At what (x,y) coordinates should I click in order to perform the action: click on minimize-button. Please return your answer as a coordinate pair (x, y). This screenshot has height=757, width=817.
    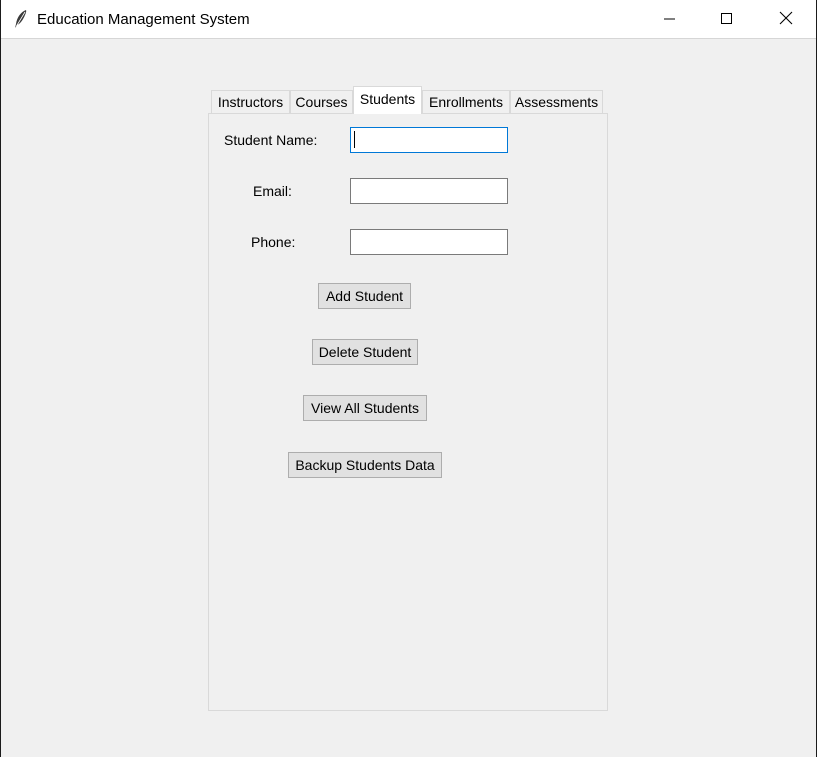
    Looking at the image, I should click on (670, 19).